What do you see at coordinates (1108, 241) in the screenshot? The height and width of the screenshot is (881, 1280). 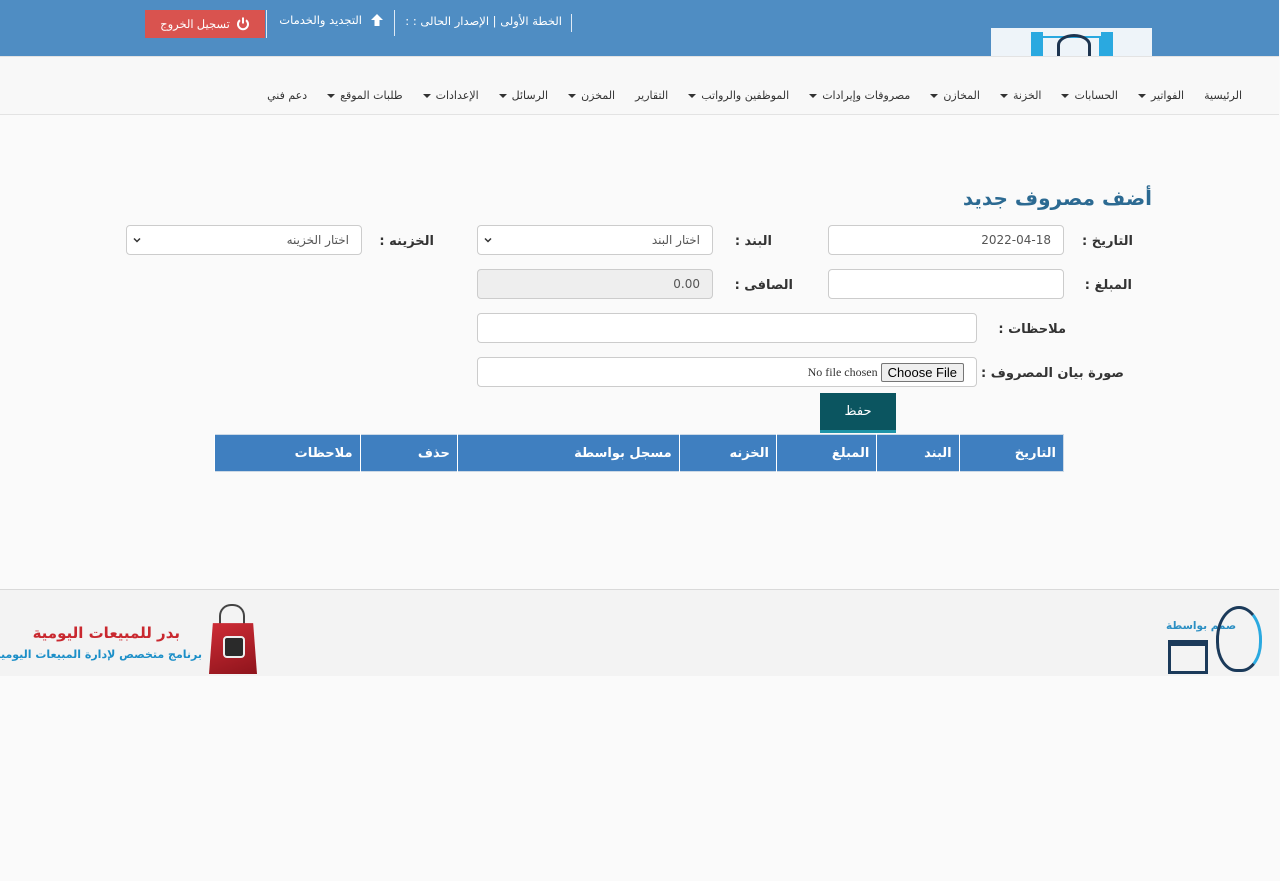 I see `date-label: التاريخ :` at bounding box center [1108, 241].